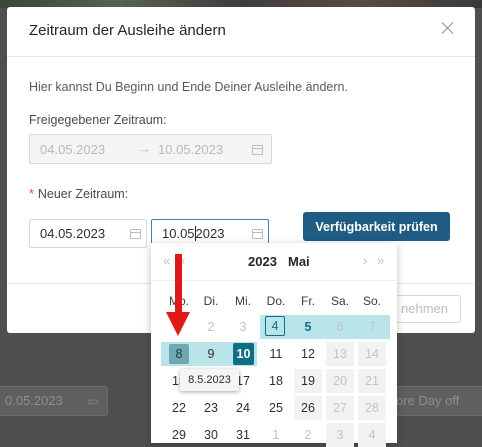 This screenshot has width=482, height=447. What do you see at coordinates (372, 327) in the screenshot?
I see `calendar-day: 7` at bounding box center [372, 327].